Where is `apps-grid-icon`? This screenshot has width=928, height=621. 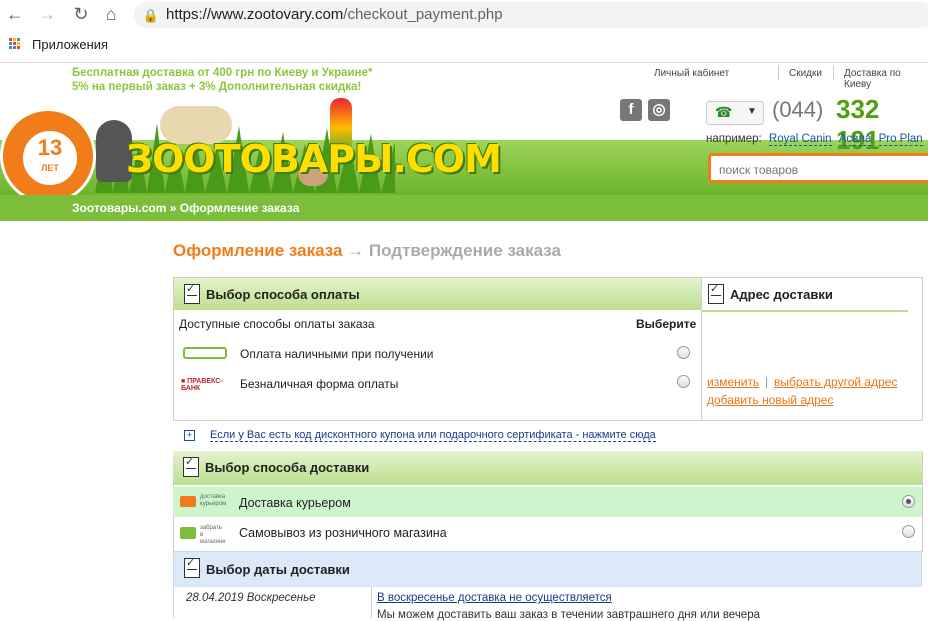
apps-grid-icon is located at coordinates (15, 44).